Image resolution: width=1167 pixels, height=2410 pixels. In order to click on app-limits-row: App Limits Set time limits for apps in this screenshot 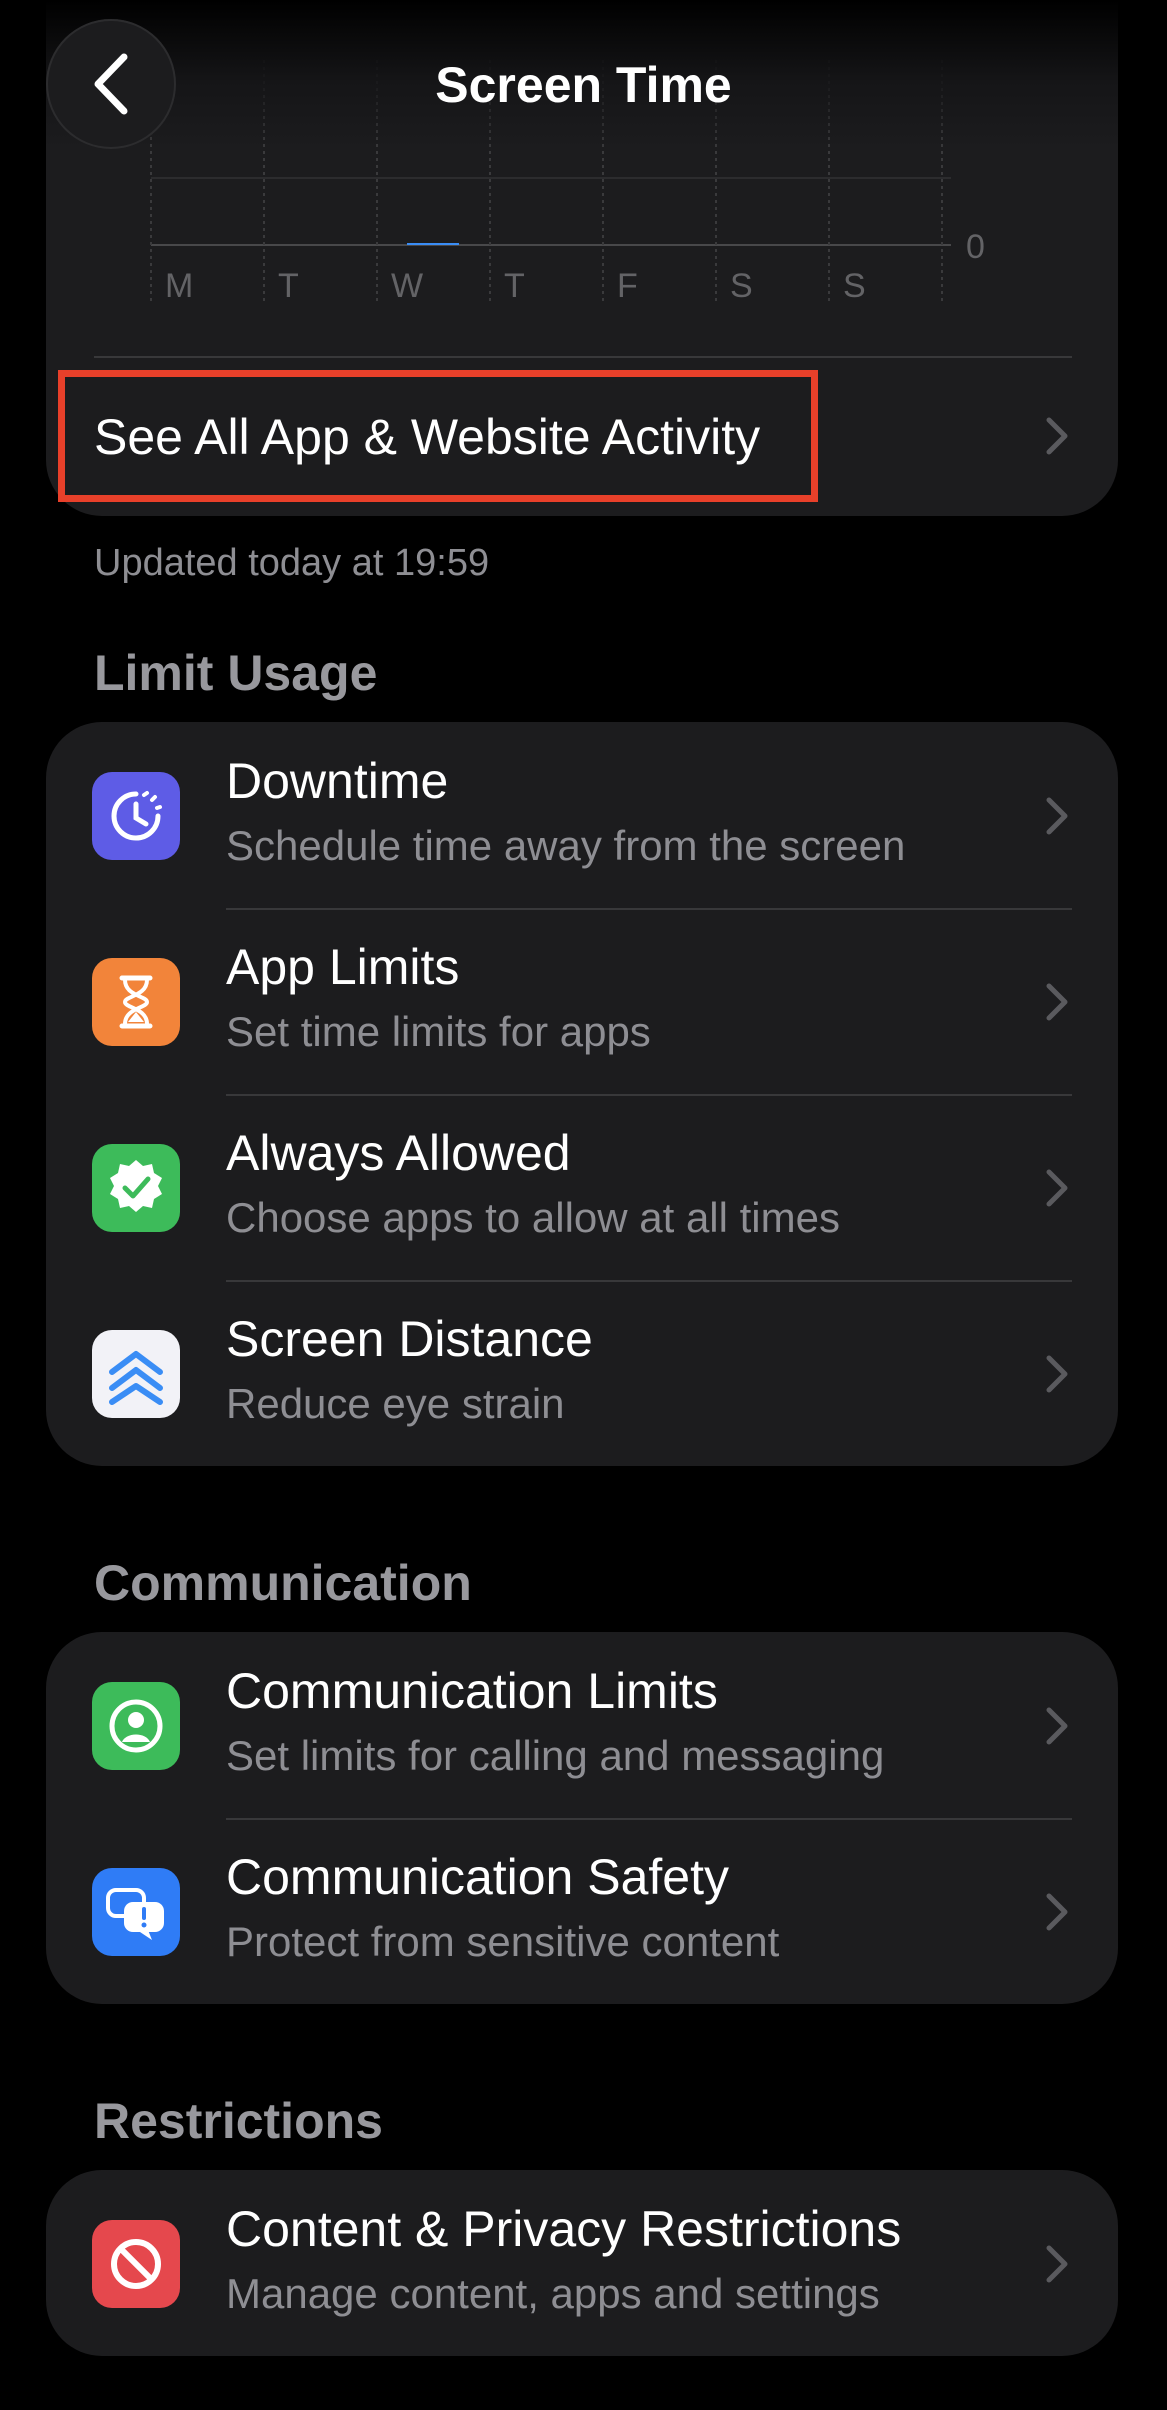, I will do `click(582, 1001)`.